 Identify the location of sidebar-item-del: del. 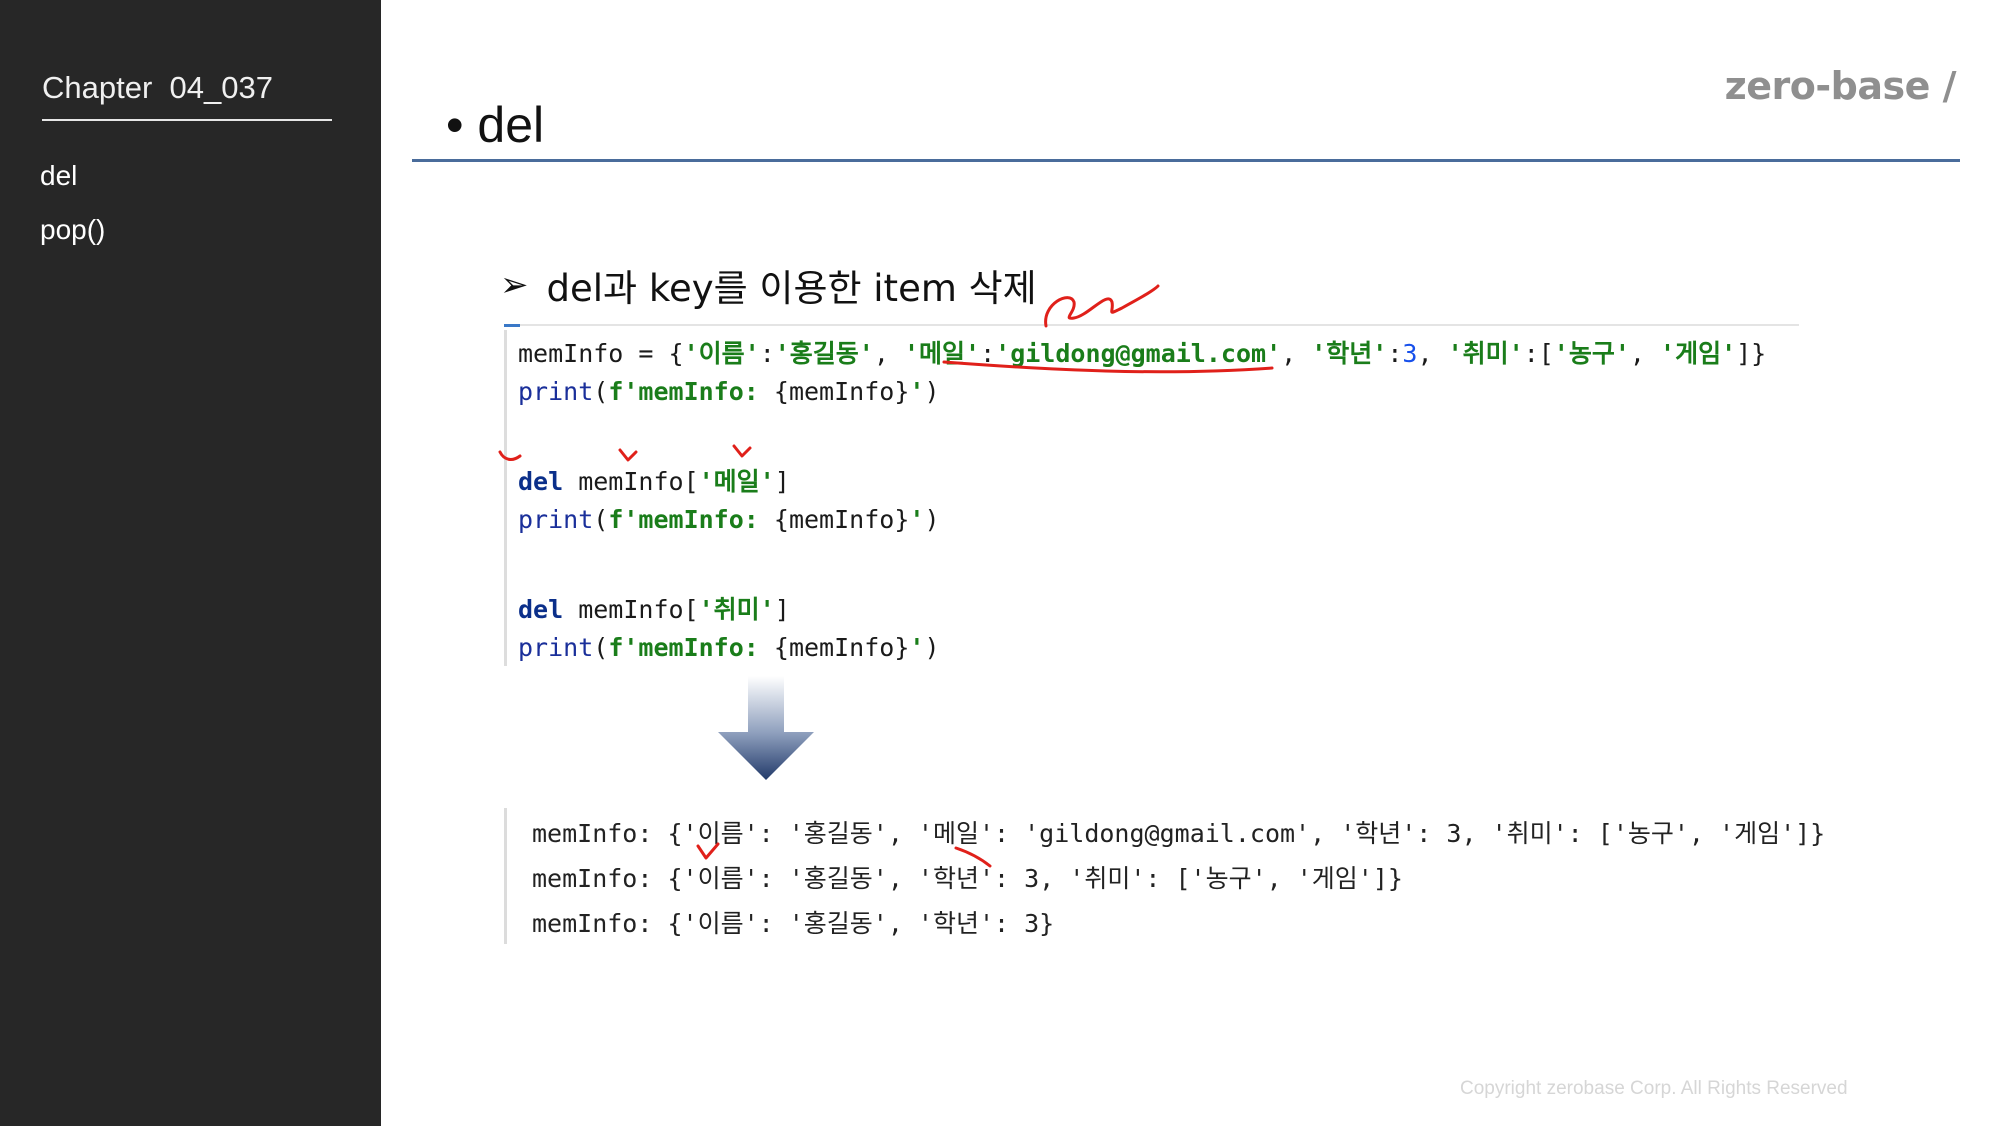
(58, 176).